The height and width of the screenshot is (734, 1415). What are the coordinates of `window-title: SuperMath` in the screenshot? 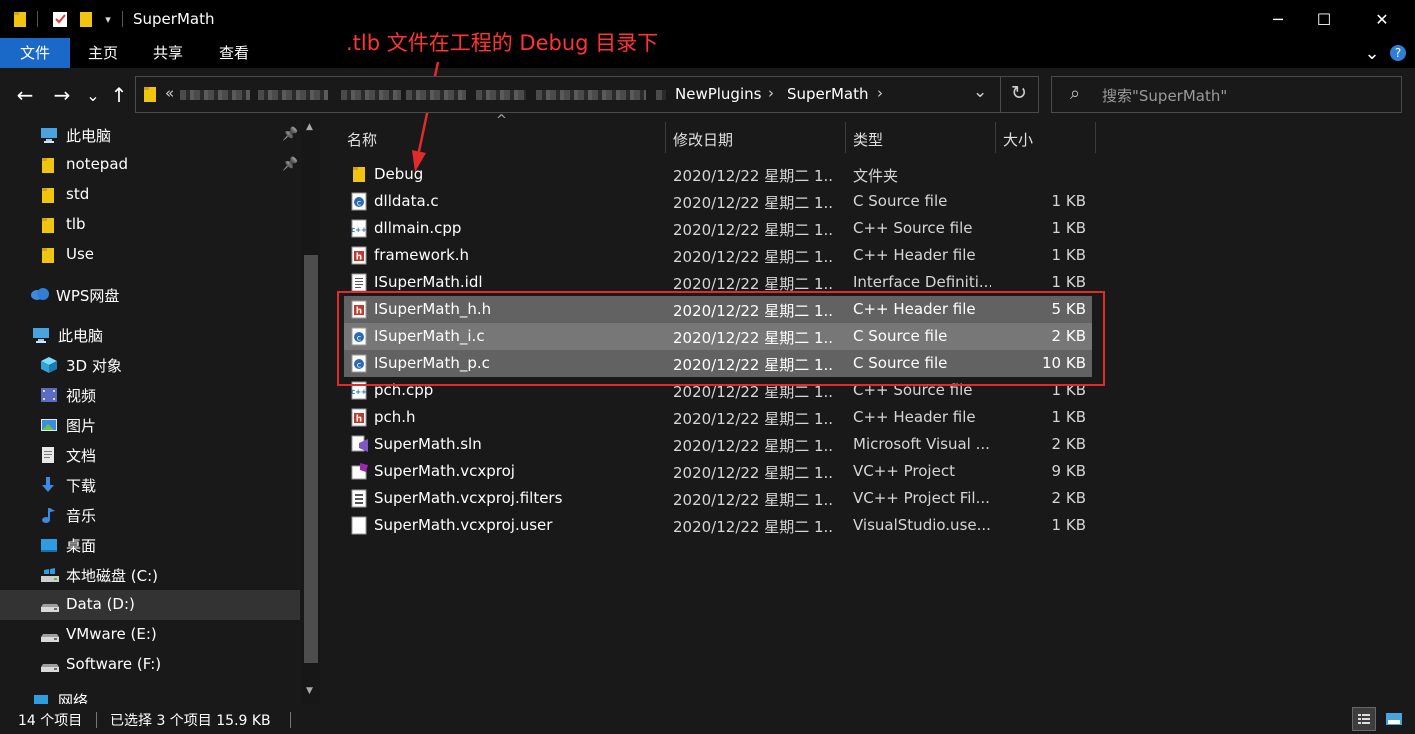 It's located at (174, 19).